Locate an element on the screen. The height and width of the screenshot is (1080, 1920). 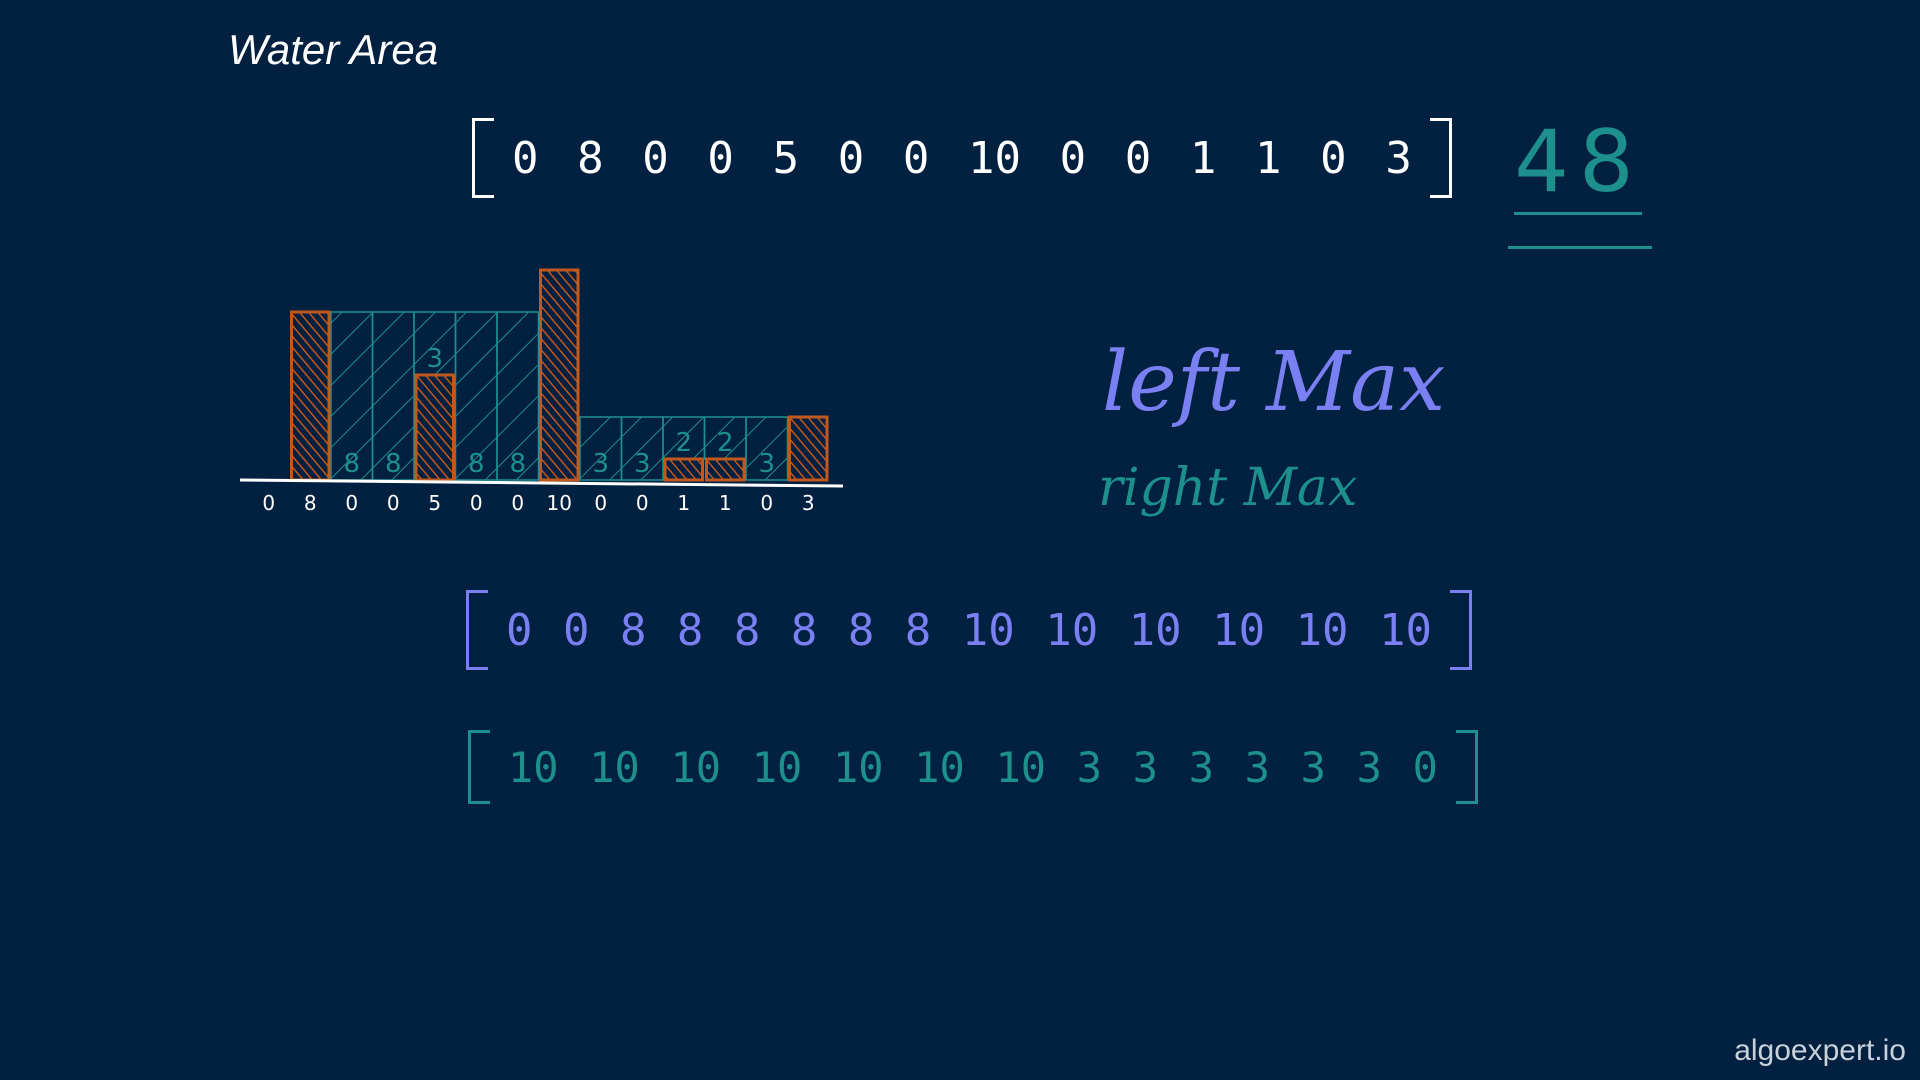
left-max-label: left Max is located at coordinates (1274, 382).